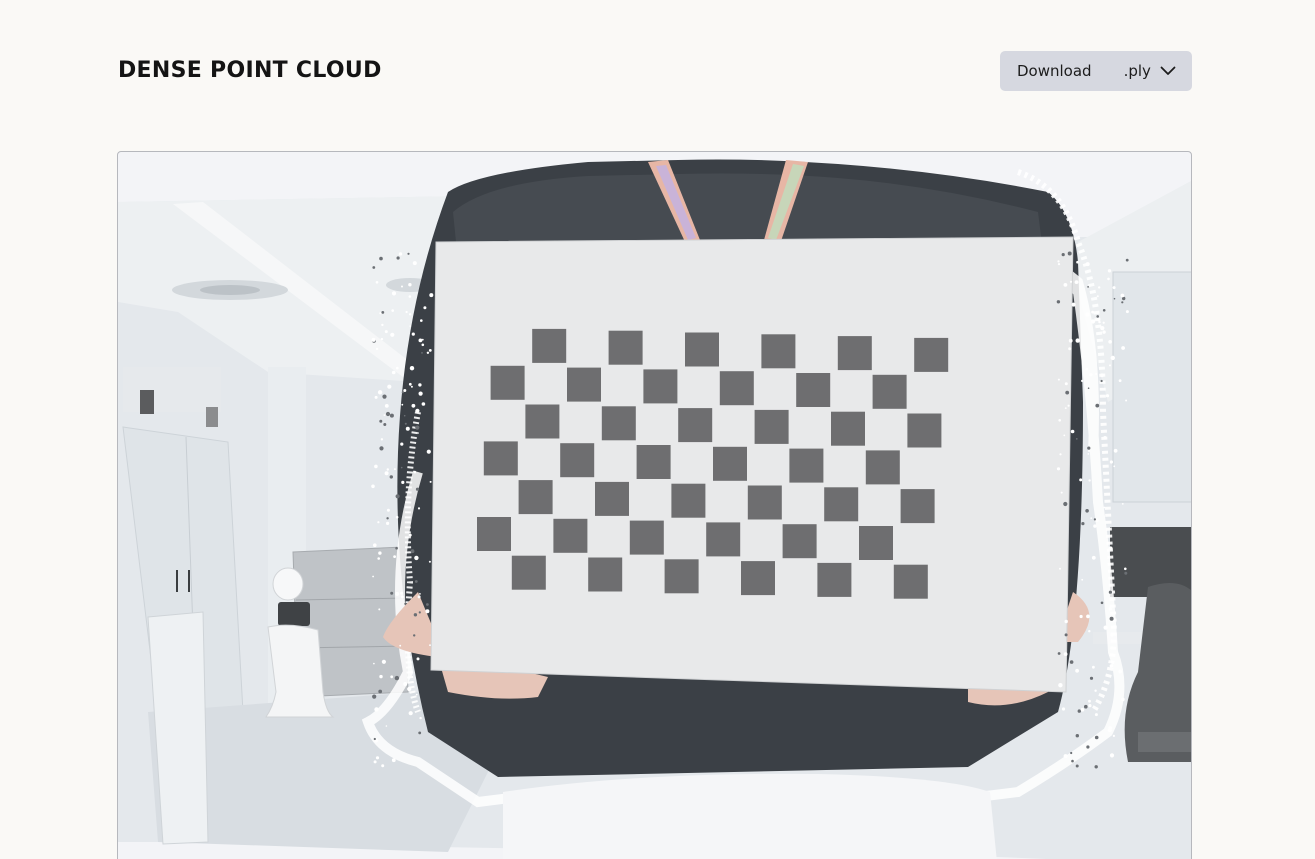 Image resolution: width=1315 pixels, height=859 pixels. I want to click on robot-tablet, so click(294, 614).